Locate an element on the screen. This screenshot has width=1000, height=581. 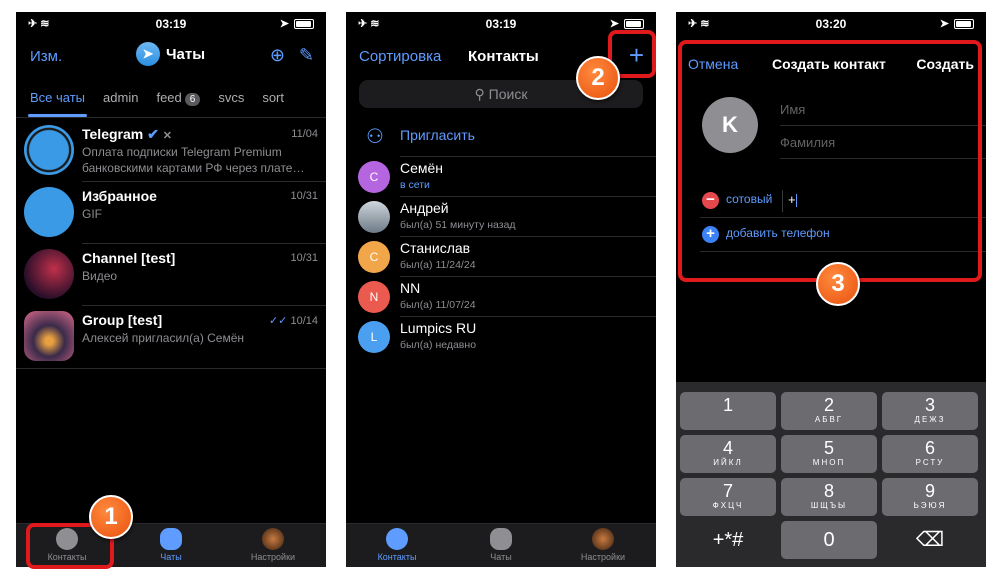
key-digit: 7 is located at coordinates (727, 491).